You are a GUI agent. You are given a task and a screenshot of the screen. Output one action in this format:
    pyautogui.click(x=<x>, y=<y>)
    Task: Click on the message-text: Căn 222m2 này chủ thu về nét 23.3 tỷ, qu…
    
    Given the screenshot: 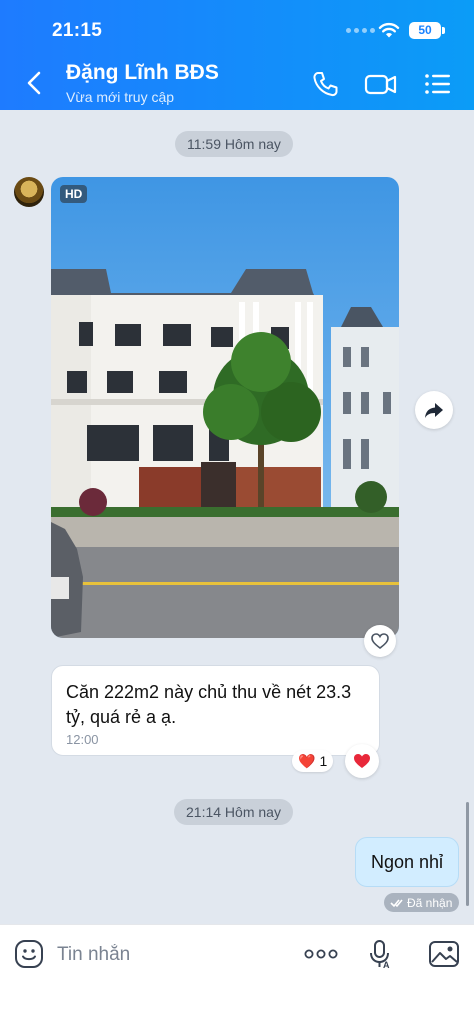 What is the action you would take?
    pyautogui.click(x=209, y=704)
    